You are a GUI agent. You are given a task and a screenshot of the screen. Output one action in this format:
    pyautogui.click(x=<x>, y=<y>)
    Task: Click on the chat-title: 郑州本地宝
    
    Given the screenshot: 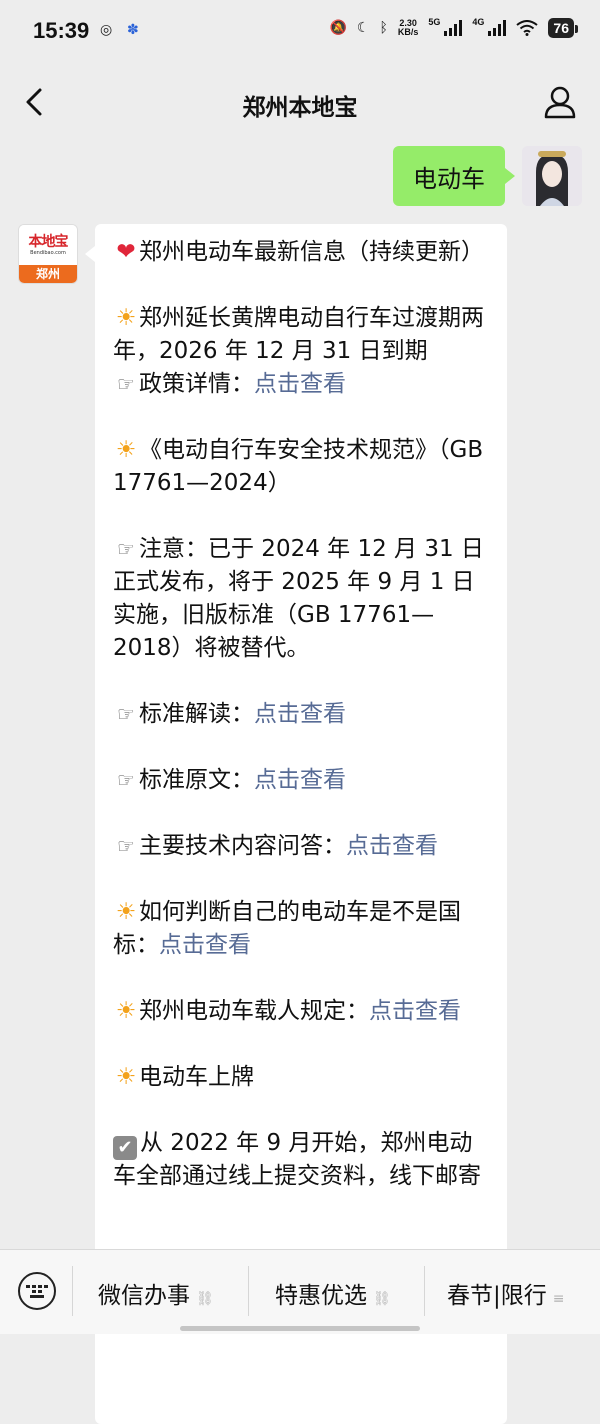 What is the action you would take?
    pyautogui.click(x=300, y=108)
    